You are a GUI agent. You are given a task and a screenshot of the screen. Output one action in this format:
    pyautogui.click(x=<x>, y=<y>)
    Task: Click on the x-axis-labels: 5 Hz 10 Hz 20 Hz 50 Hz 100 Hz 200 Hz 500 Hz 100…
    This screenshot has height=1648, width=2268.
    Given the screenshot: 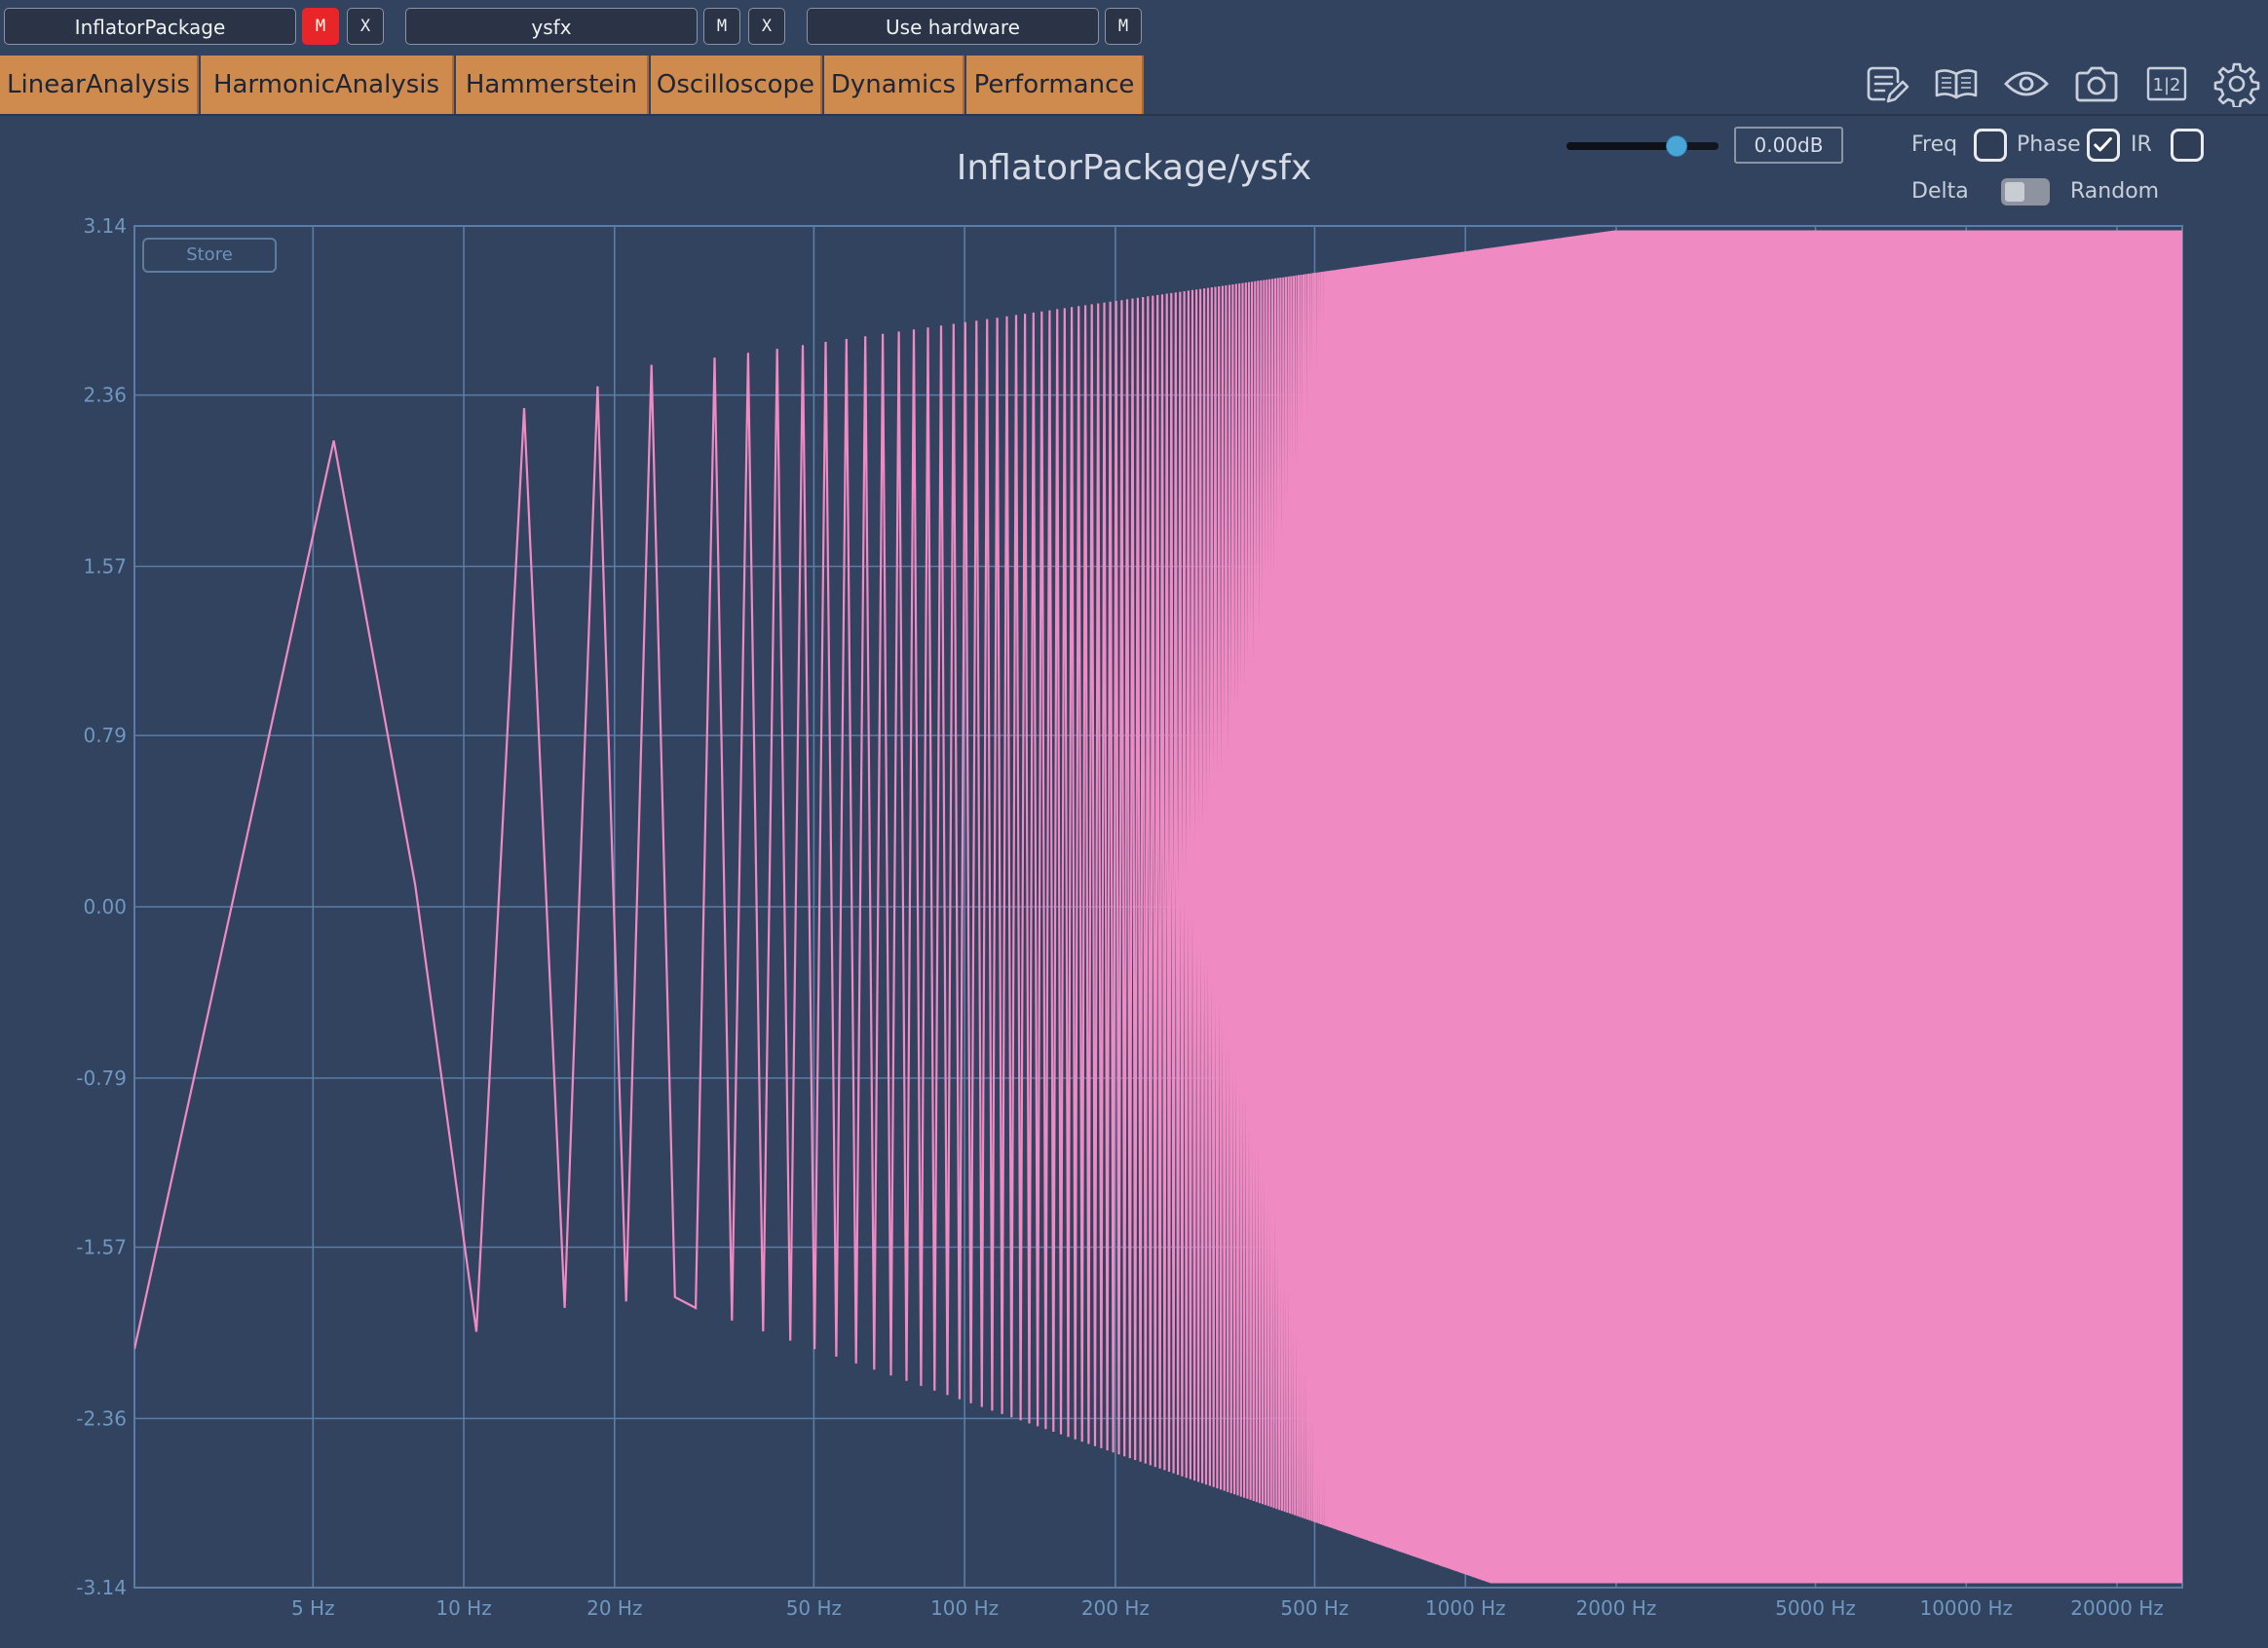 What is the action you would take?
    pyautogui.click(x=1228, y=1608)
    